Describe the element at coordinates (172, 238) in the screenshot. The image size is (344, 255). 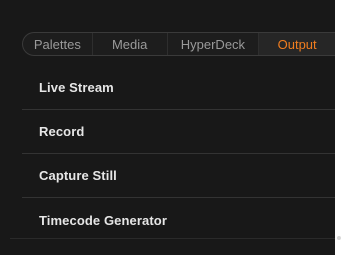
I see `bottom-divider` at that location.